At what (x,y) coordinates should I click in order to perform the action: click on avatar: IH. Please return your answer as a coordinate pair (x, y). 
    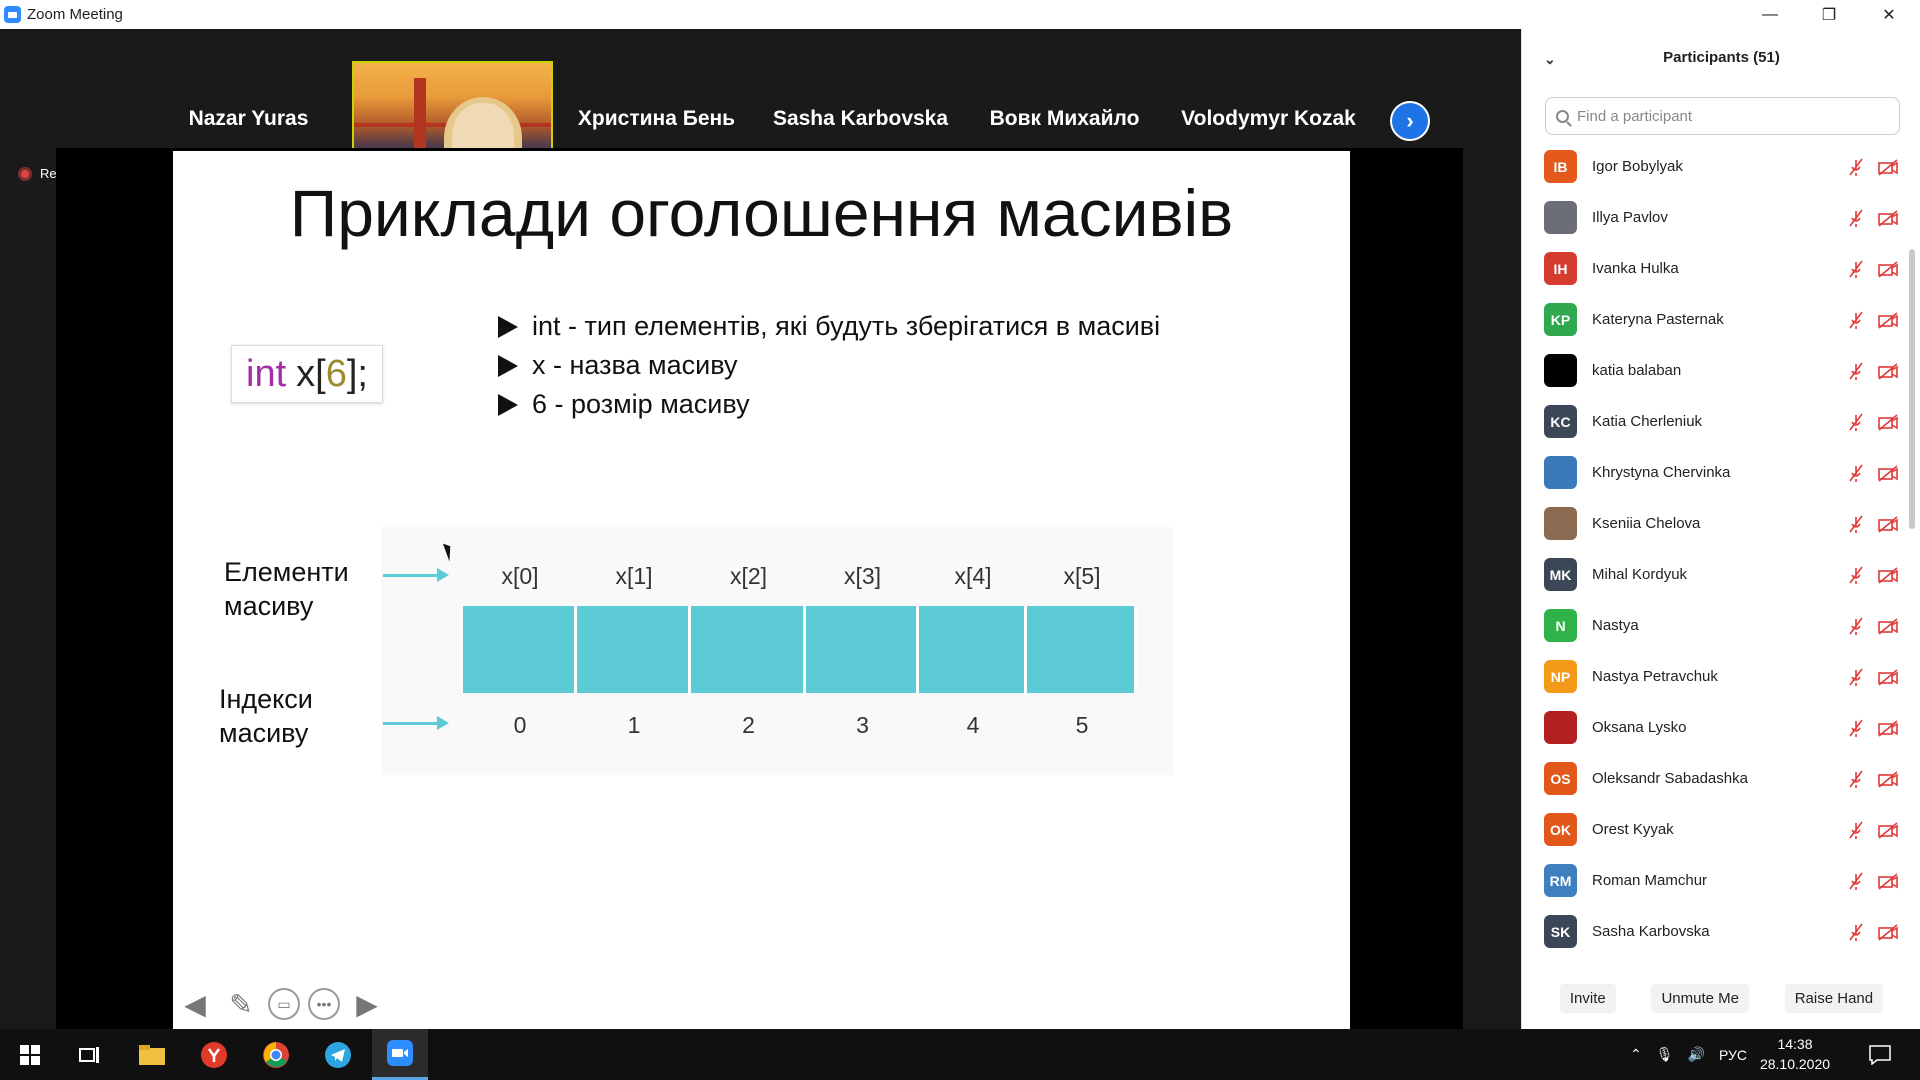
    Looking at the image, I should click on (1560, 268).